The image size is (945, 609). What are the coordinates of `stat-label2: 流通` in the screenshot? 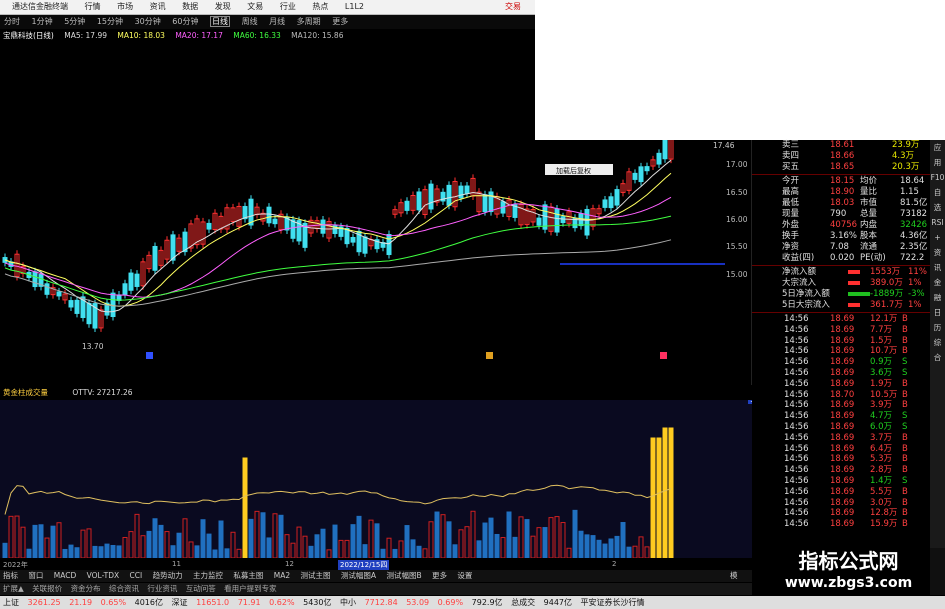 It's located at (869, 247).